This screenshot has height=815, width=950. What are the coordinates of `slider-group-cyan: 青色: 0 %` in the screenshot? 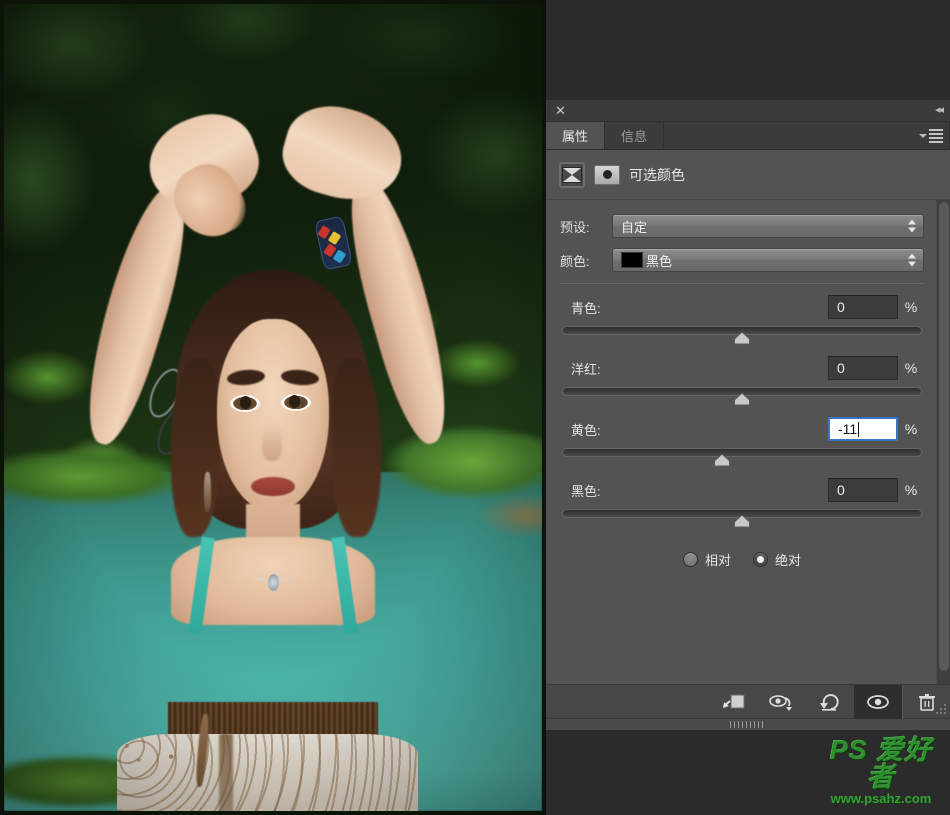 It's located at (742, 320).